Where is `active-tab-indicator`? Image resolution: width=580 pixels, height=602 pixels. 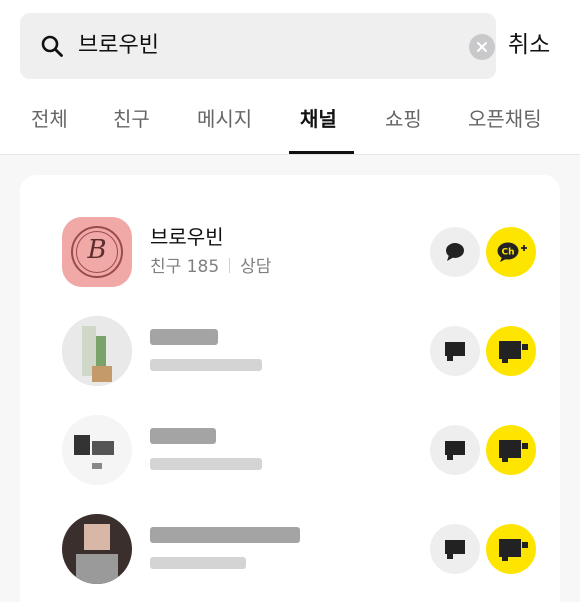
active-tab-indicator is located at coordinates (321, 152).